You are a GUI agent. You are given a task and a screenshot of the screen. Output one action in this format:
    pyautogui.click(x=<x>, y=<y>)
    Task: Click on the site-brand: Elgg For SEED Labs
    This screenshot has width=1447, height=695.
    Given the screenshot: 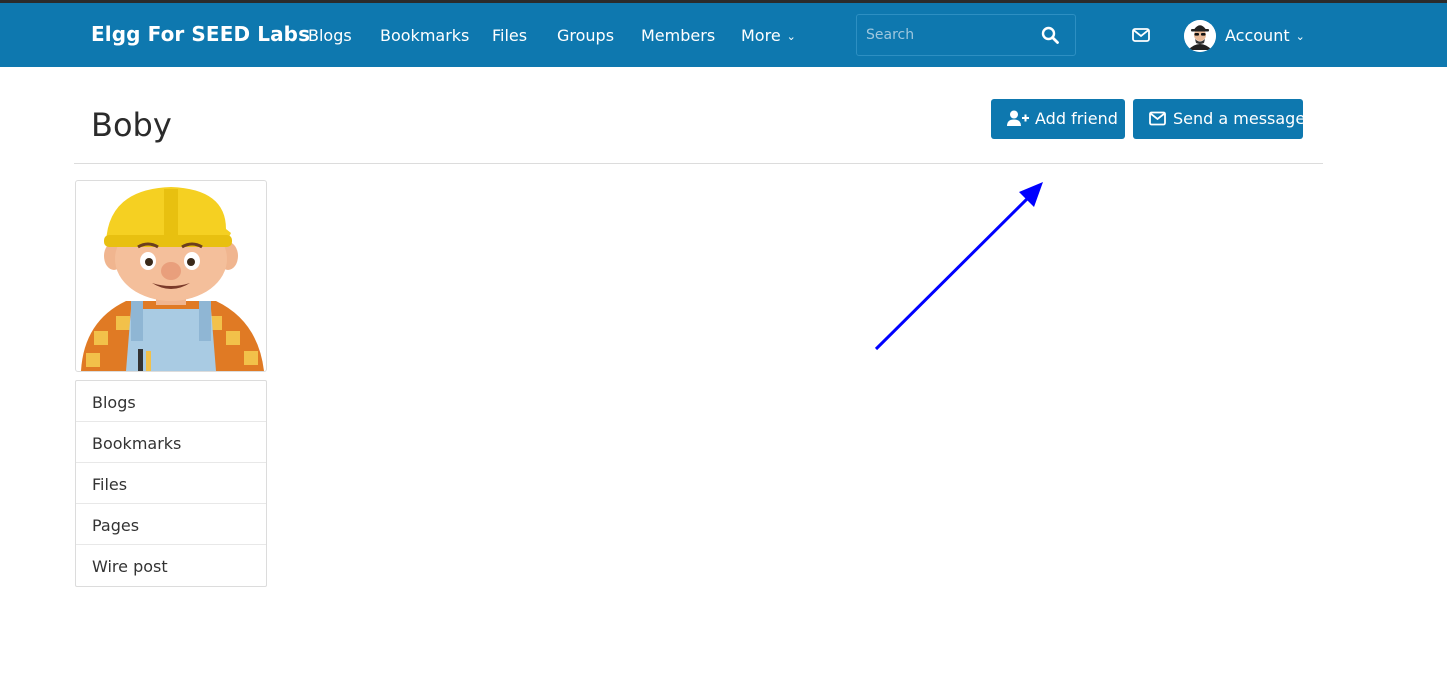 What is the action you would take?
    pyautogui.click(x=200, y=34)
    